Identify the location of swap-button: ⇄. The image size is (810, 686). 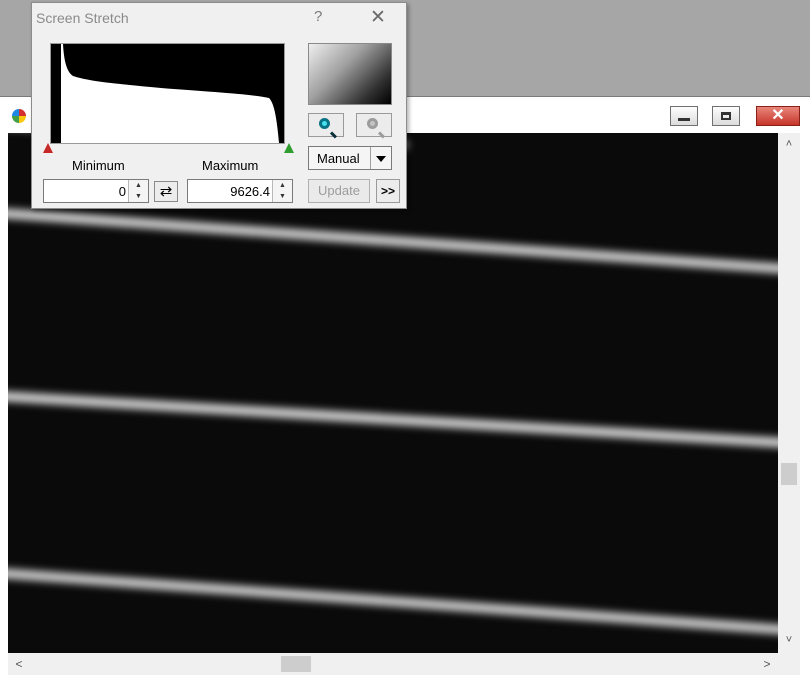
(166, 191).